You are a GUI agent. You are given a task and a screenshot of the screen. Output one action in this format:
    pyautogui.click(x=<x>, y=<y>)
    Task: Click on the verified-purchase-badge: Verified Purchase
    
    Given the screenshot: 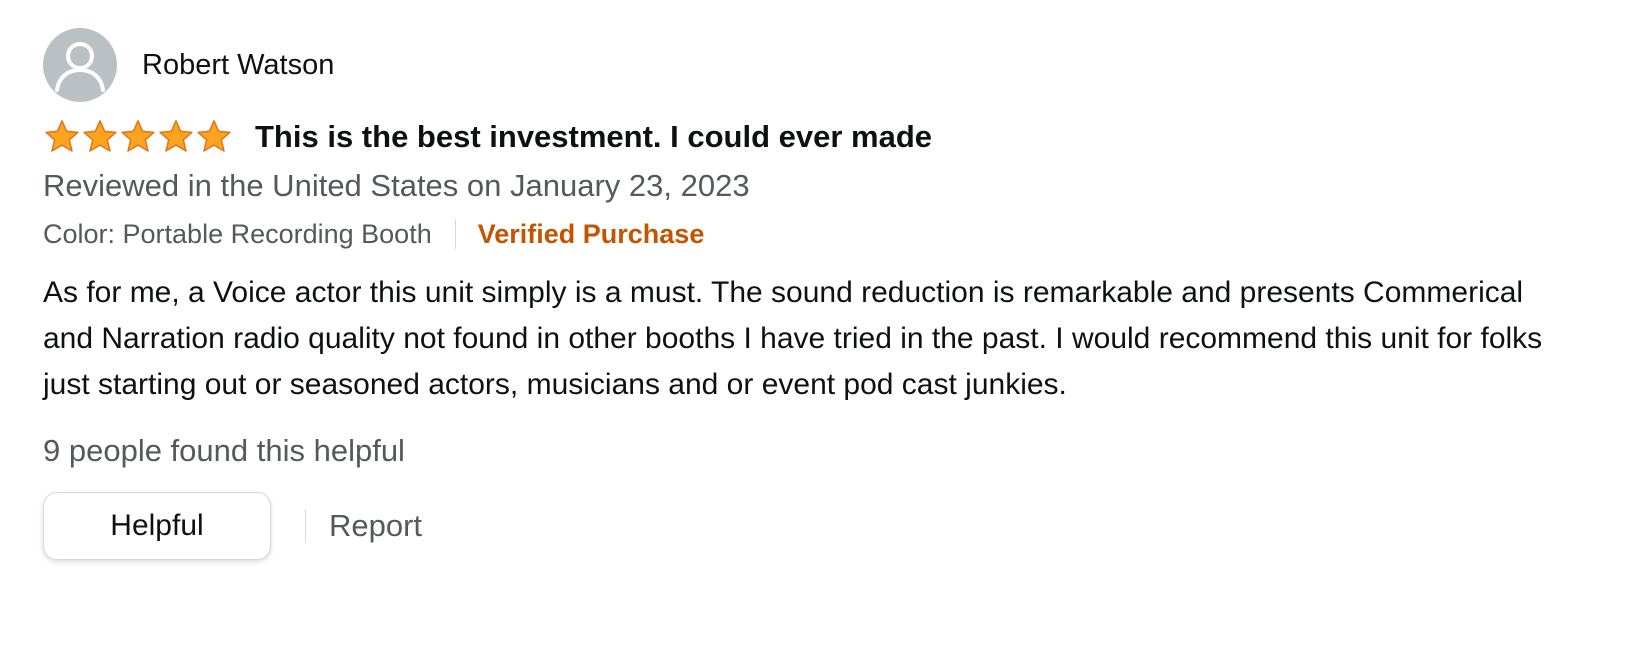 What is the action you would take?
    pyautogui.click(x=591, y=233)
    